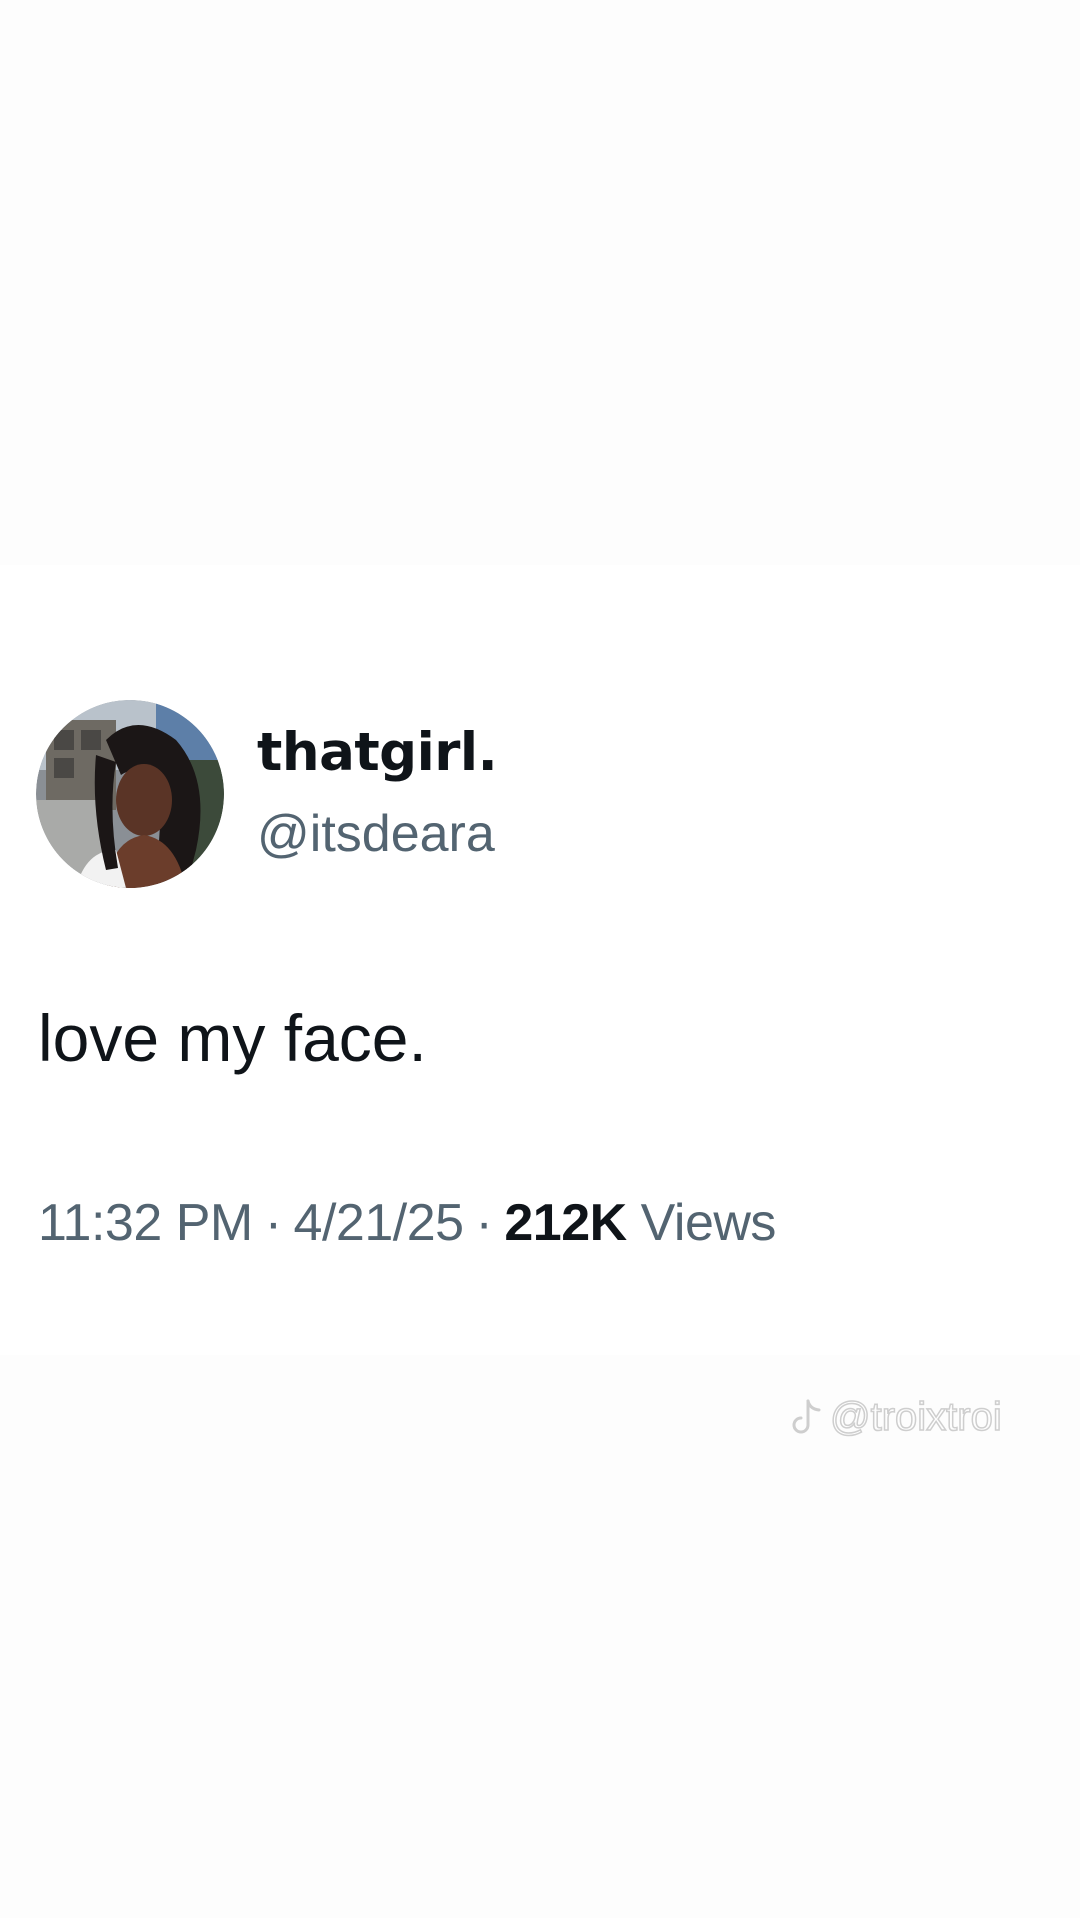 The image size is (1080, 1918). I want to click on tiktok-watermark: @troixtroi, so click(896, 1417).